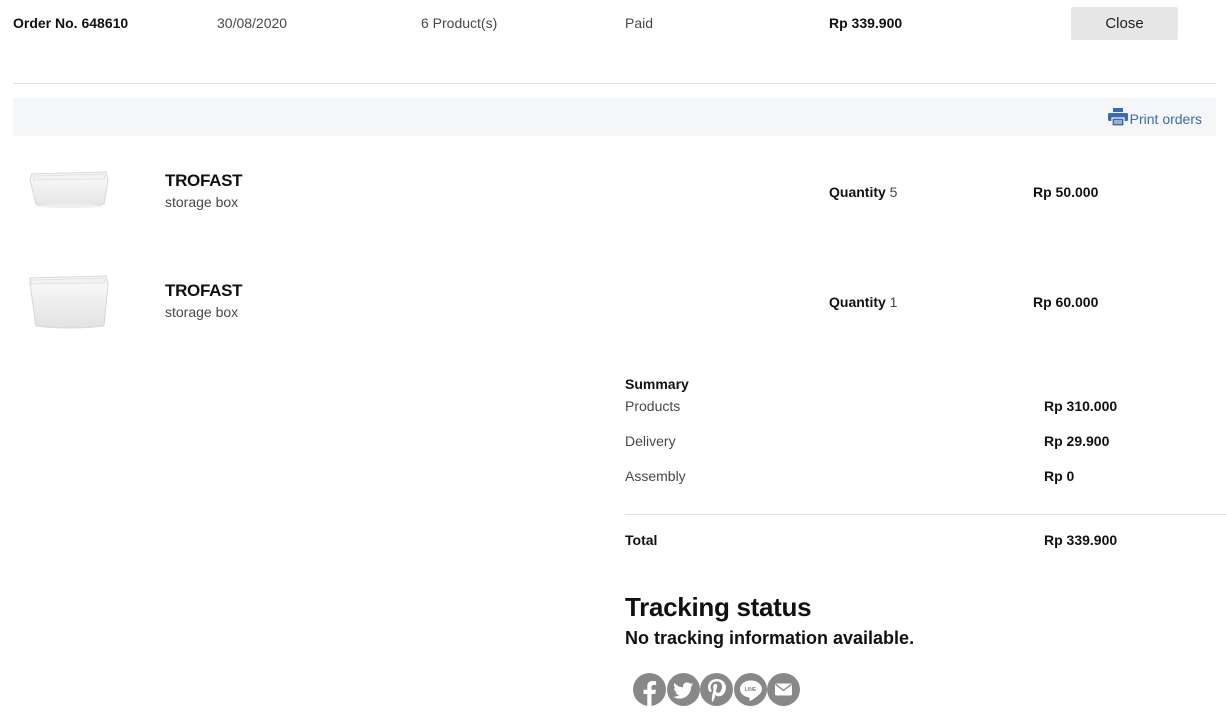  What do you see at coordinates (1165, 118) in the screenshot?
I see `print-orders-label: Print orders` at bounding box center [1165, 118].